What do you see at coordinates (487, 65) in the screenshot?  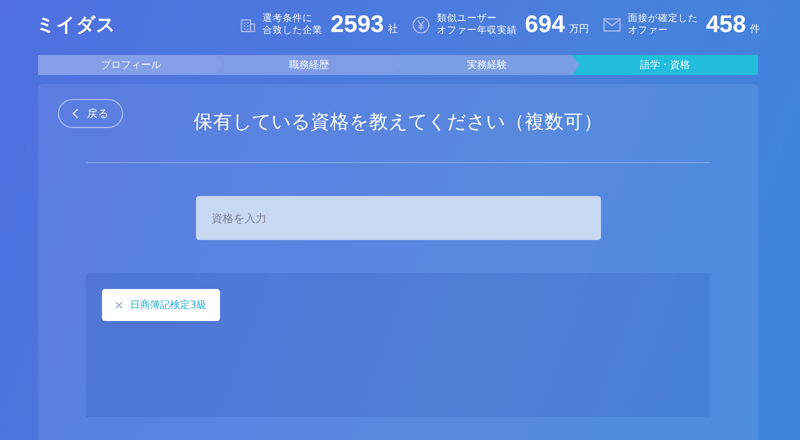 I see `progress-step: 実務経験` at bounding box center [487, 65].